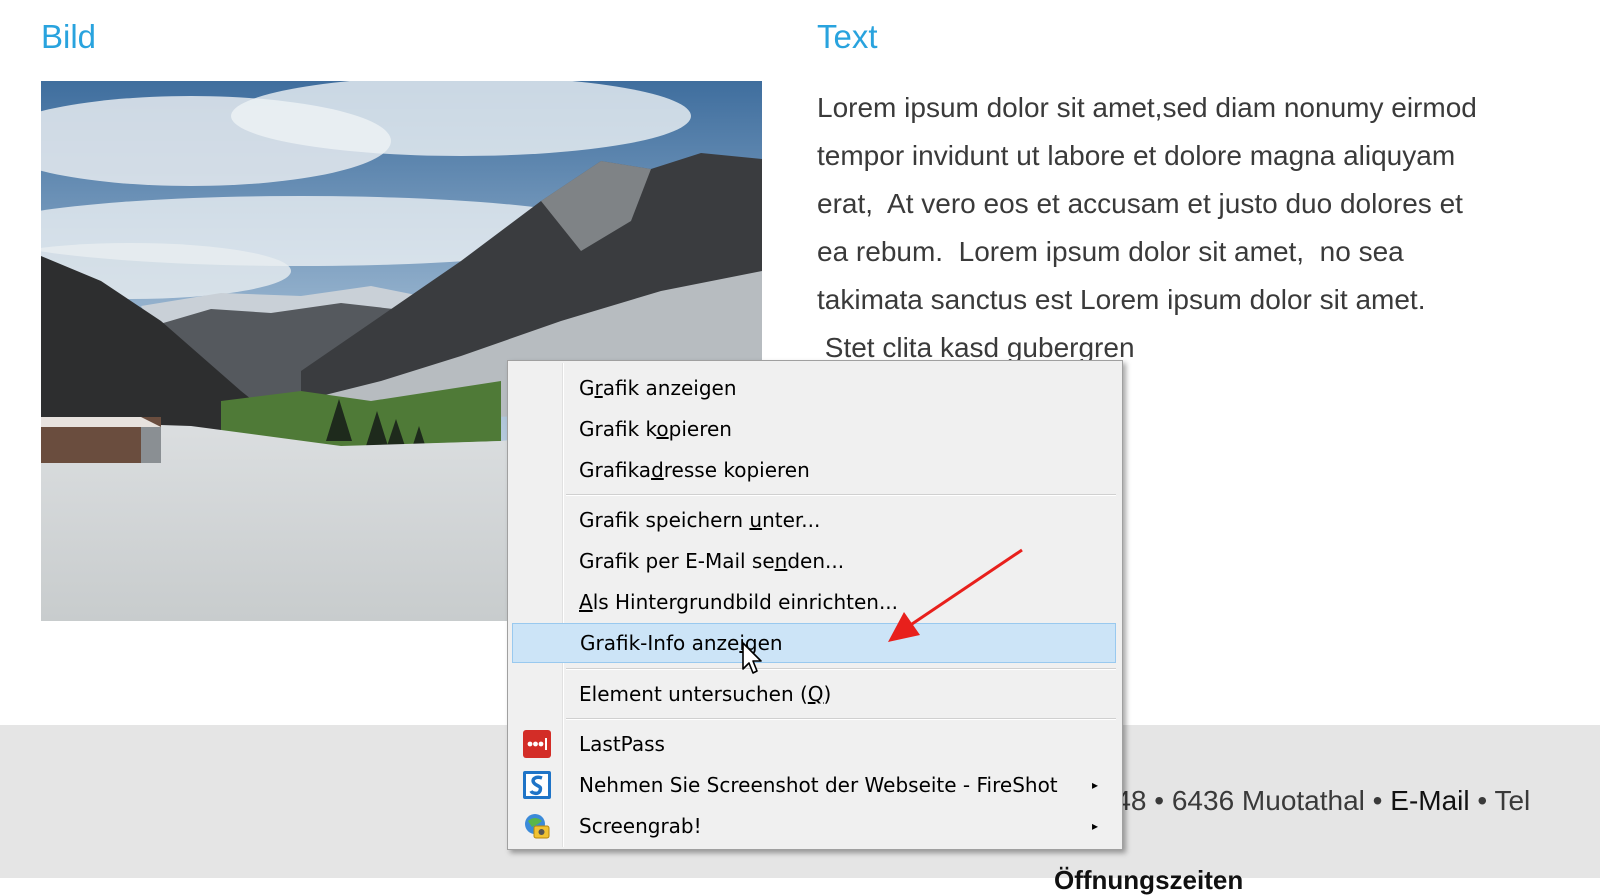 The width and height of the screenshot is (1600, 896). Describe the element at coordinates (847, 36) in the screenshot. I see `text-heading: Text` at that location.